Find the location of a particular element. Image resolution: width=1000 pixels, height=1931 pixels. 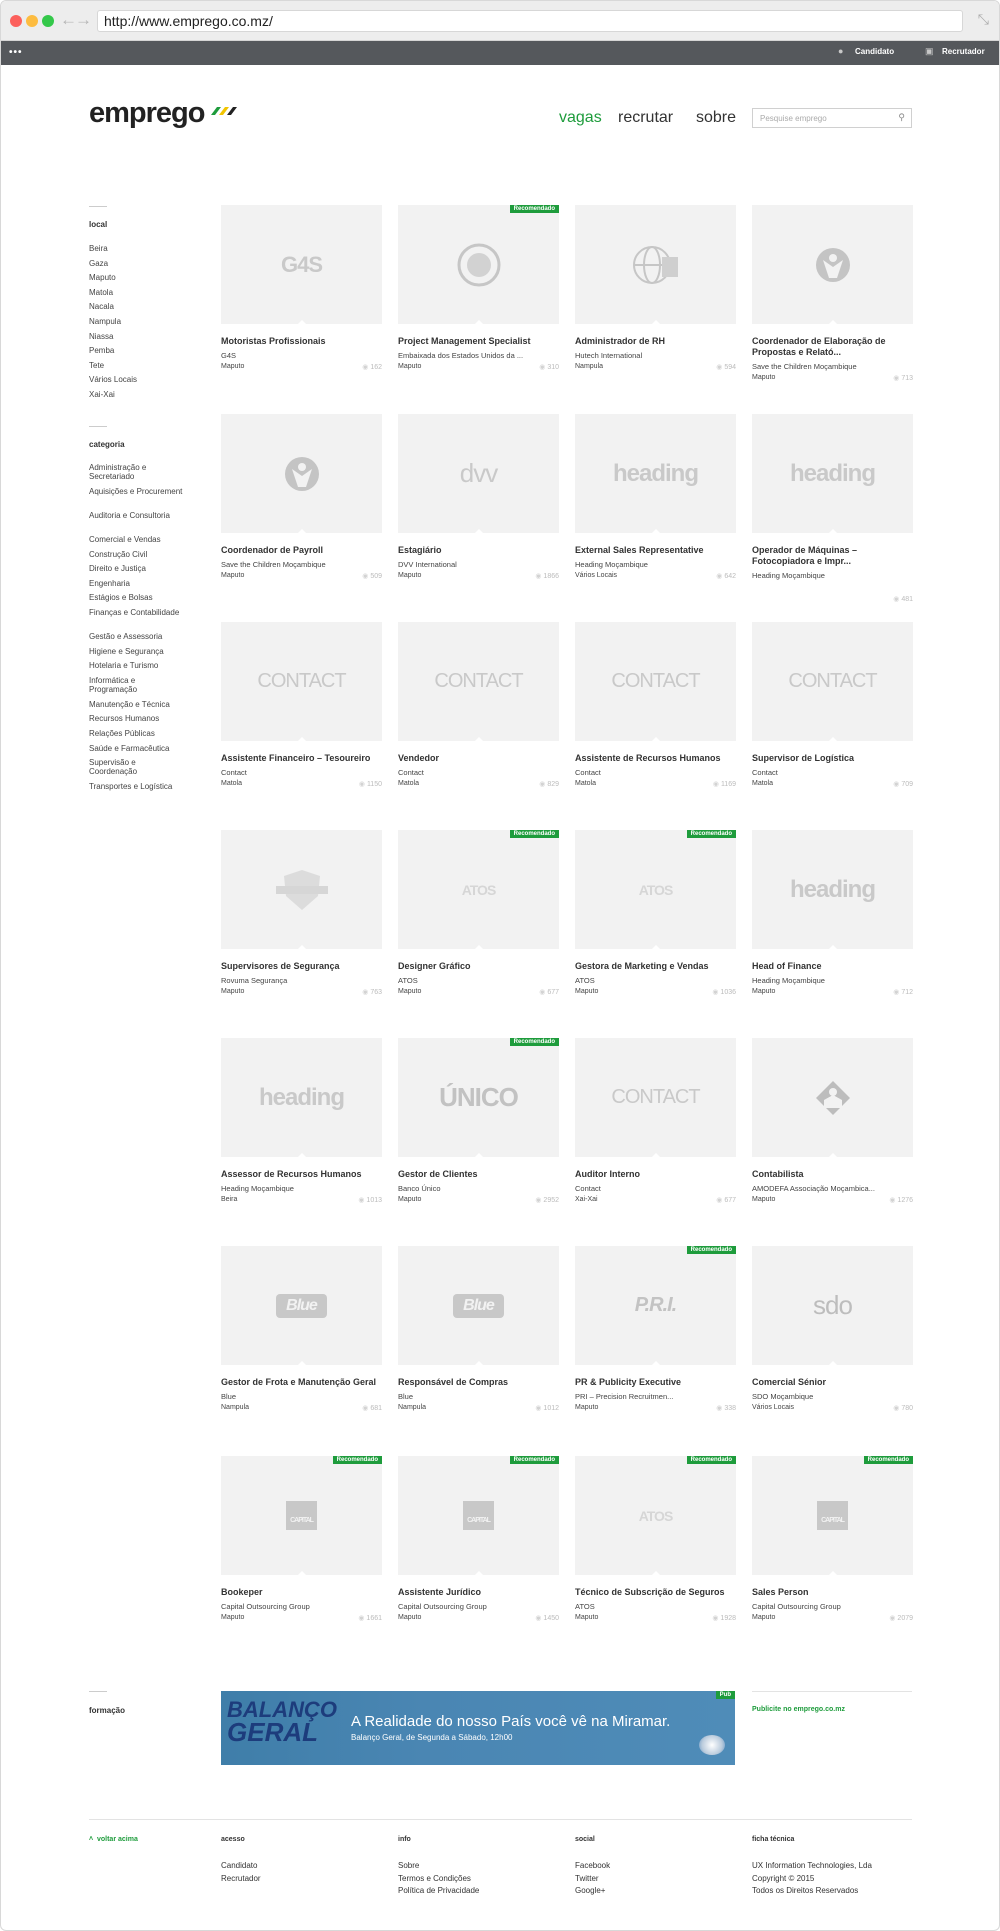

job-title: Auditor Interno is located at coordinates (655, 1174).